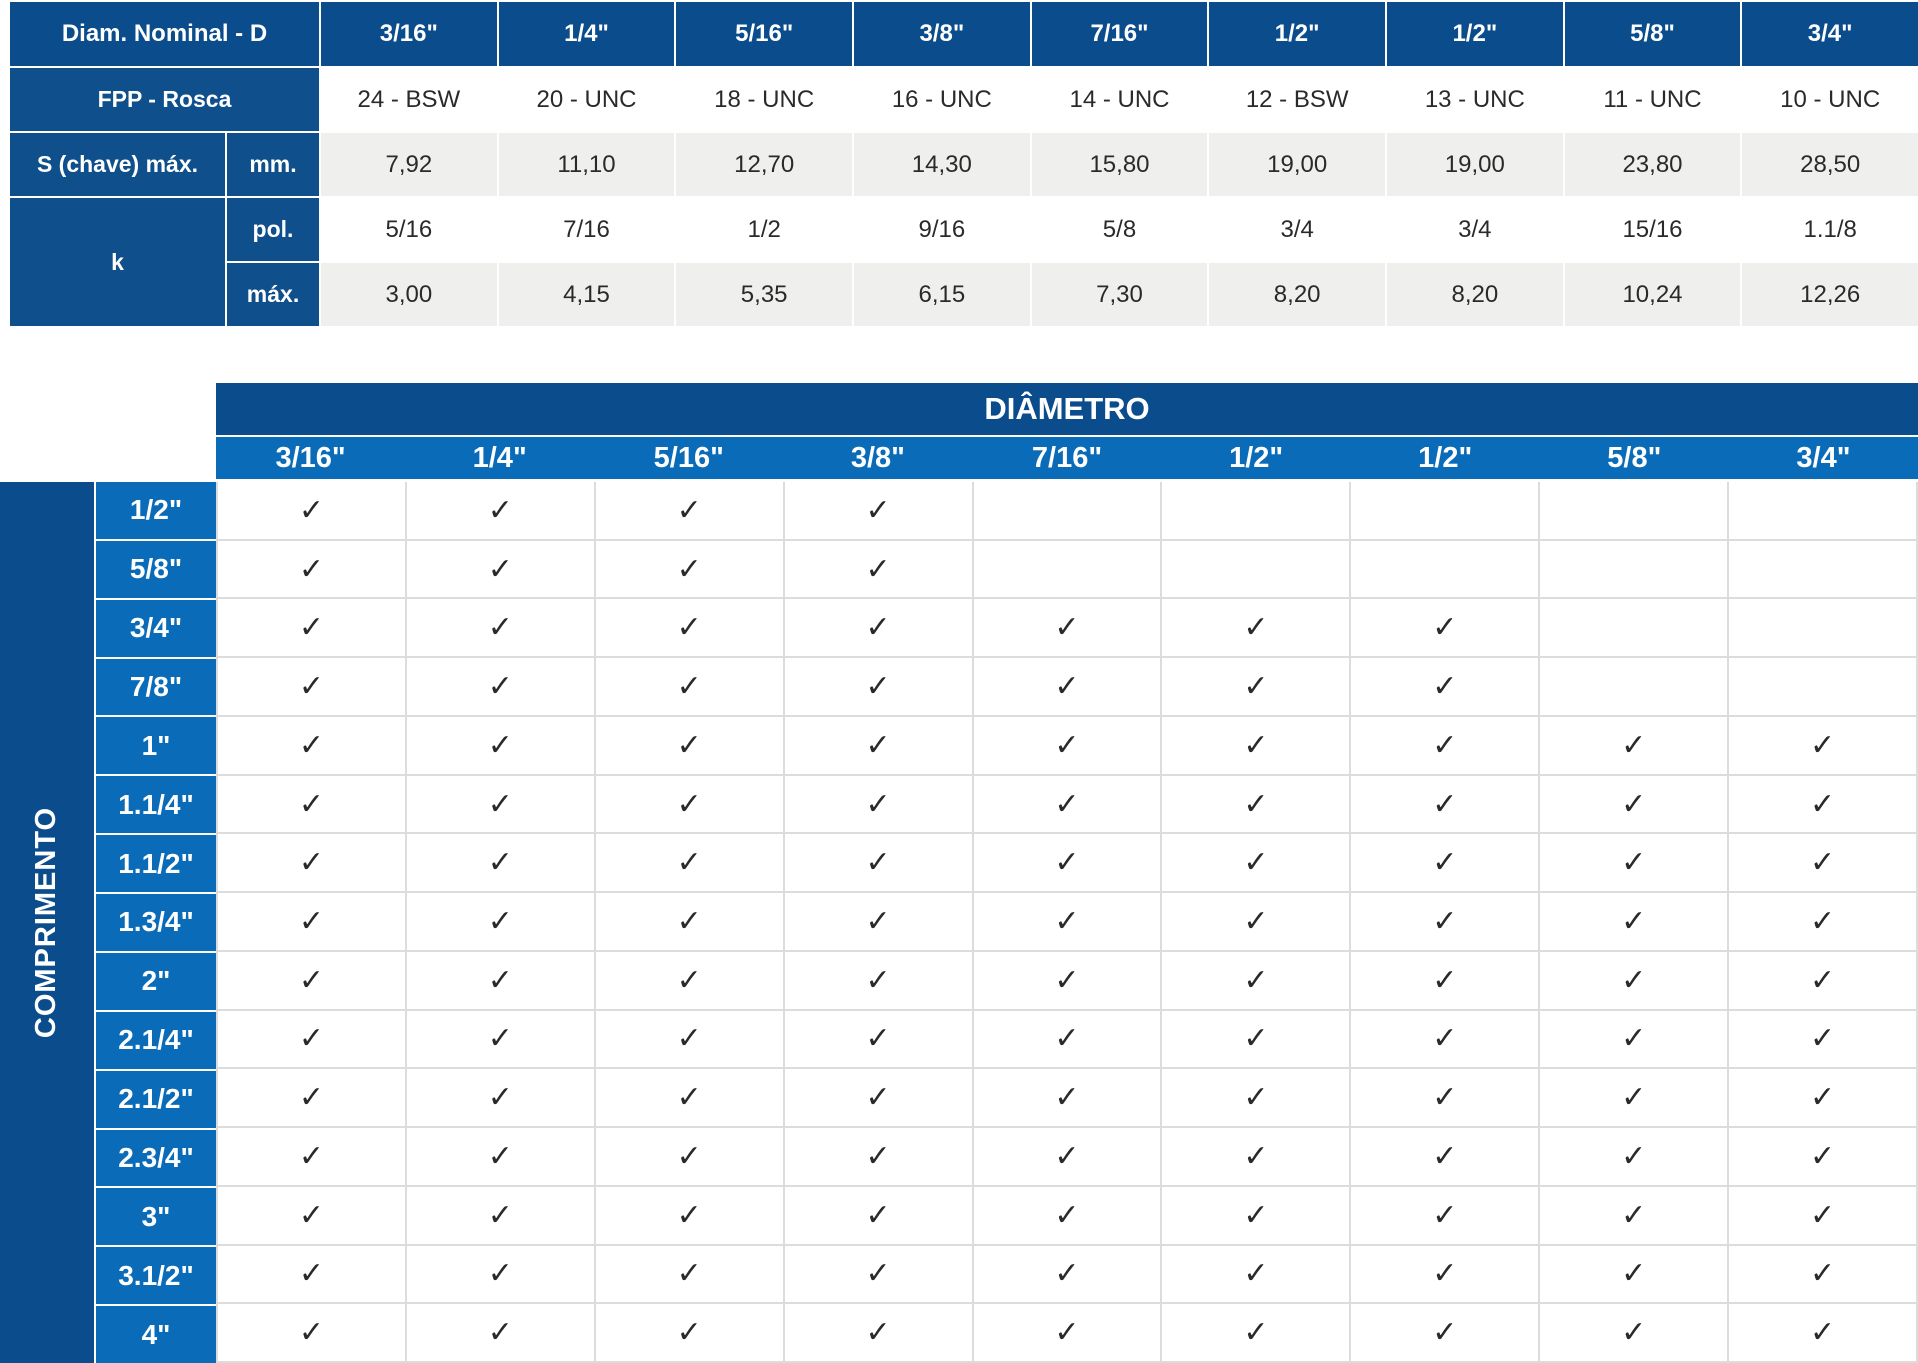 The image size is (1918, 1363). Describe the element at coordinates (156, 1217) in the screenshot. I see `length-row-header: 3"` at that location.